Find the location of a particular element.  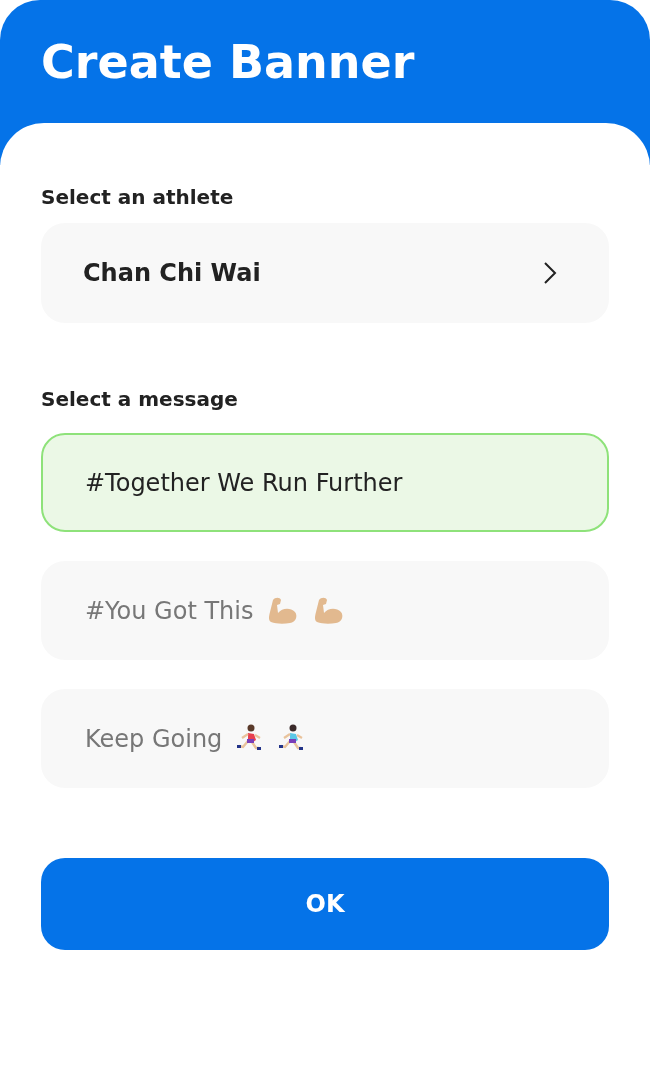

chevron-right-icon is located at coordinates (550, 273).